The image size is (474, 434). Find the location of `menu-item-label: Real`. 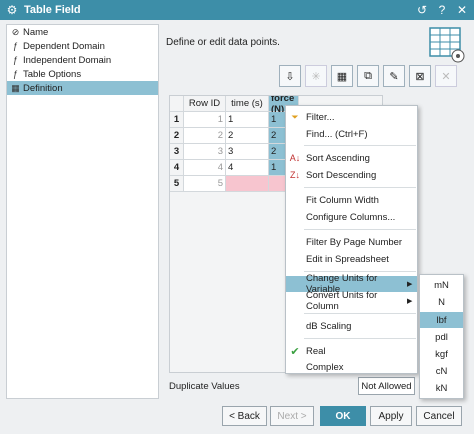

menu-item-label: Real is located at coordinates (316, 351).